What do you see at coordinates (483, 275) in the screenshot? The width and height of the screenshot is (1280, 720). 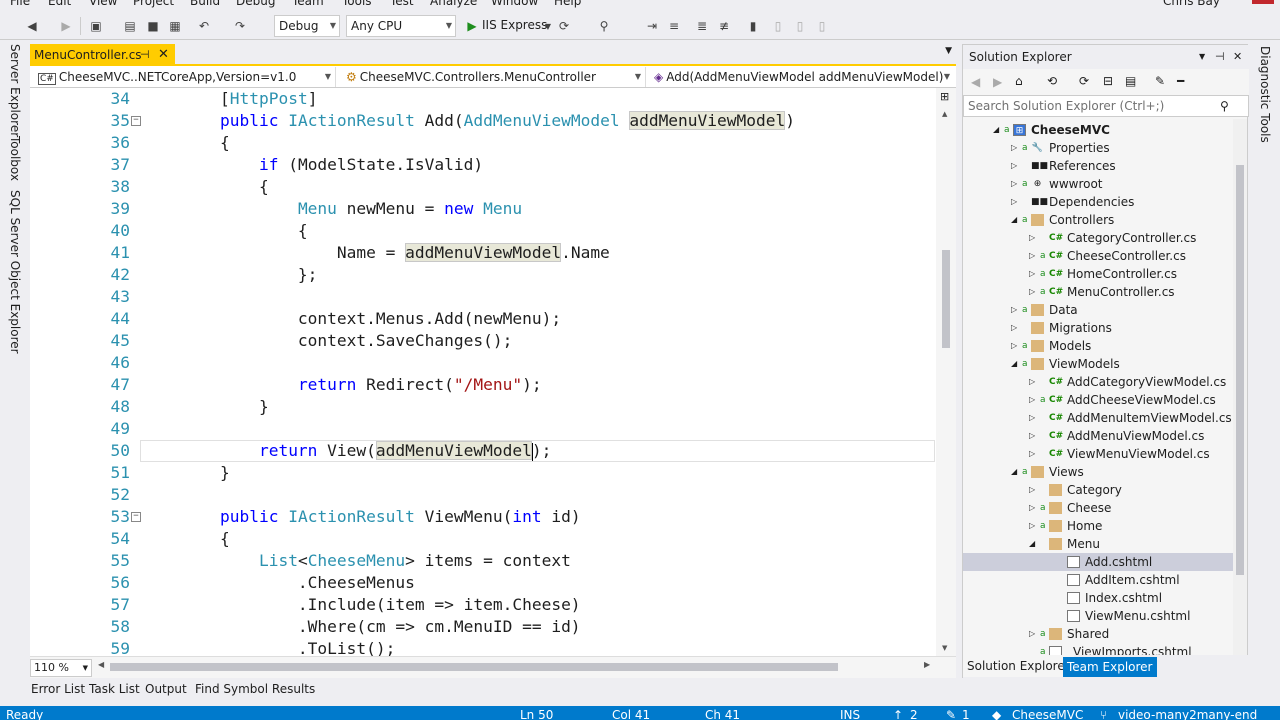 I see `code-line: 42 };` at bounding box center [483, 275].